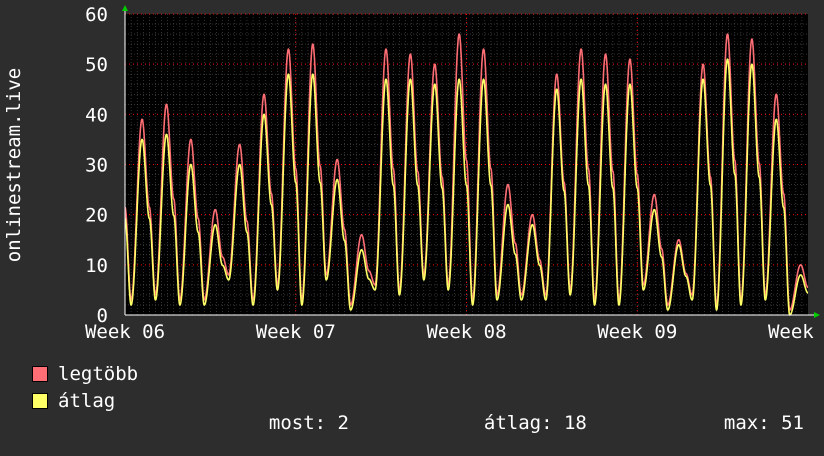 This screenshot has width=824, height=456. I want to click on y-tick-label: 30, so click(96, 166).